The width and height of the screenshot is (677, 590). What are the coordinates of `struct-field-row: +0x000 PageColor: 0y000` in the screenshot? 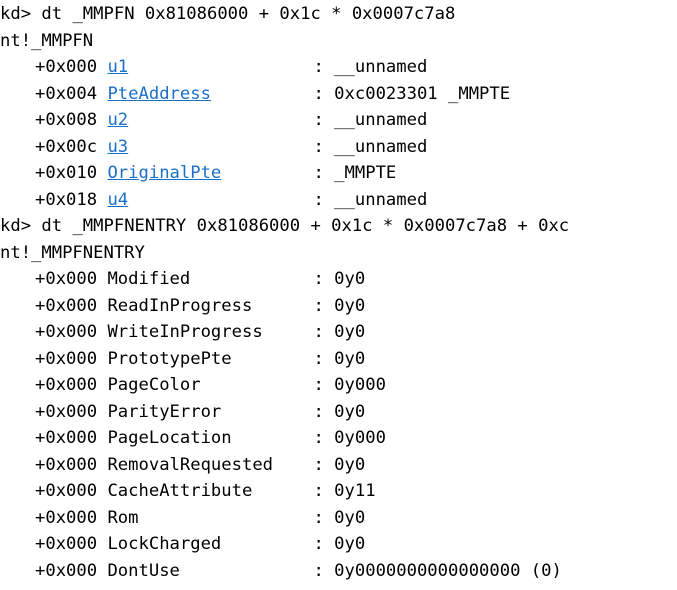 It's located at (338, 385).